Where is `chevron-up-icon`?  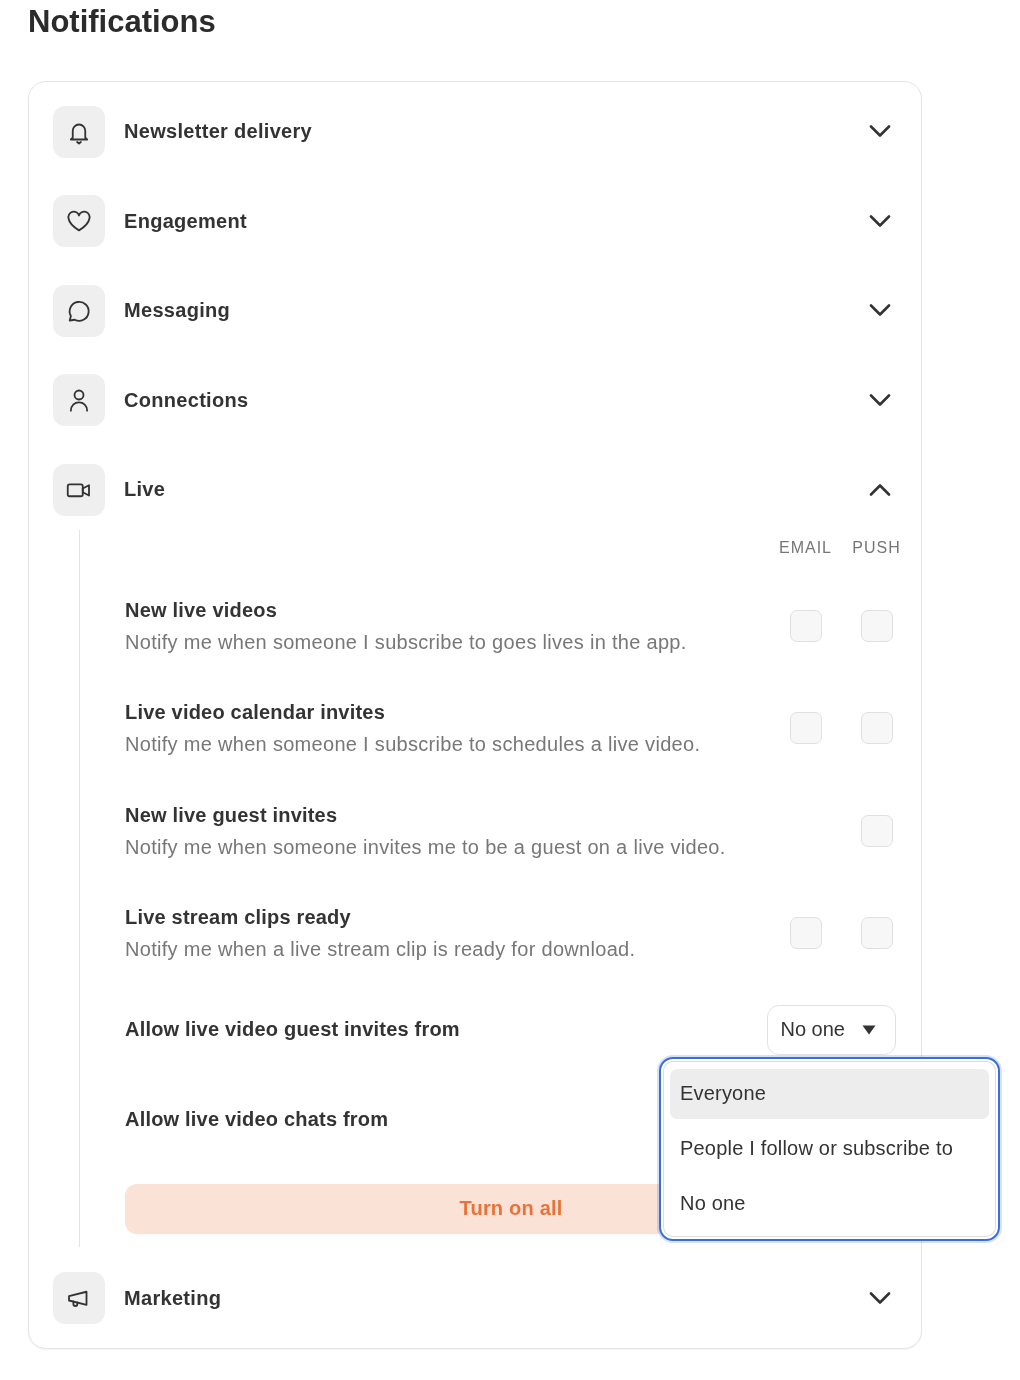 chevron-up-icon is located at coordinates (880, 490).